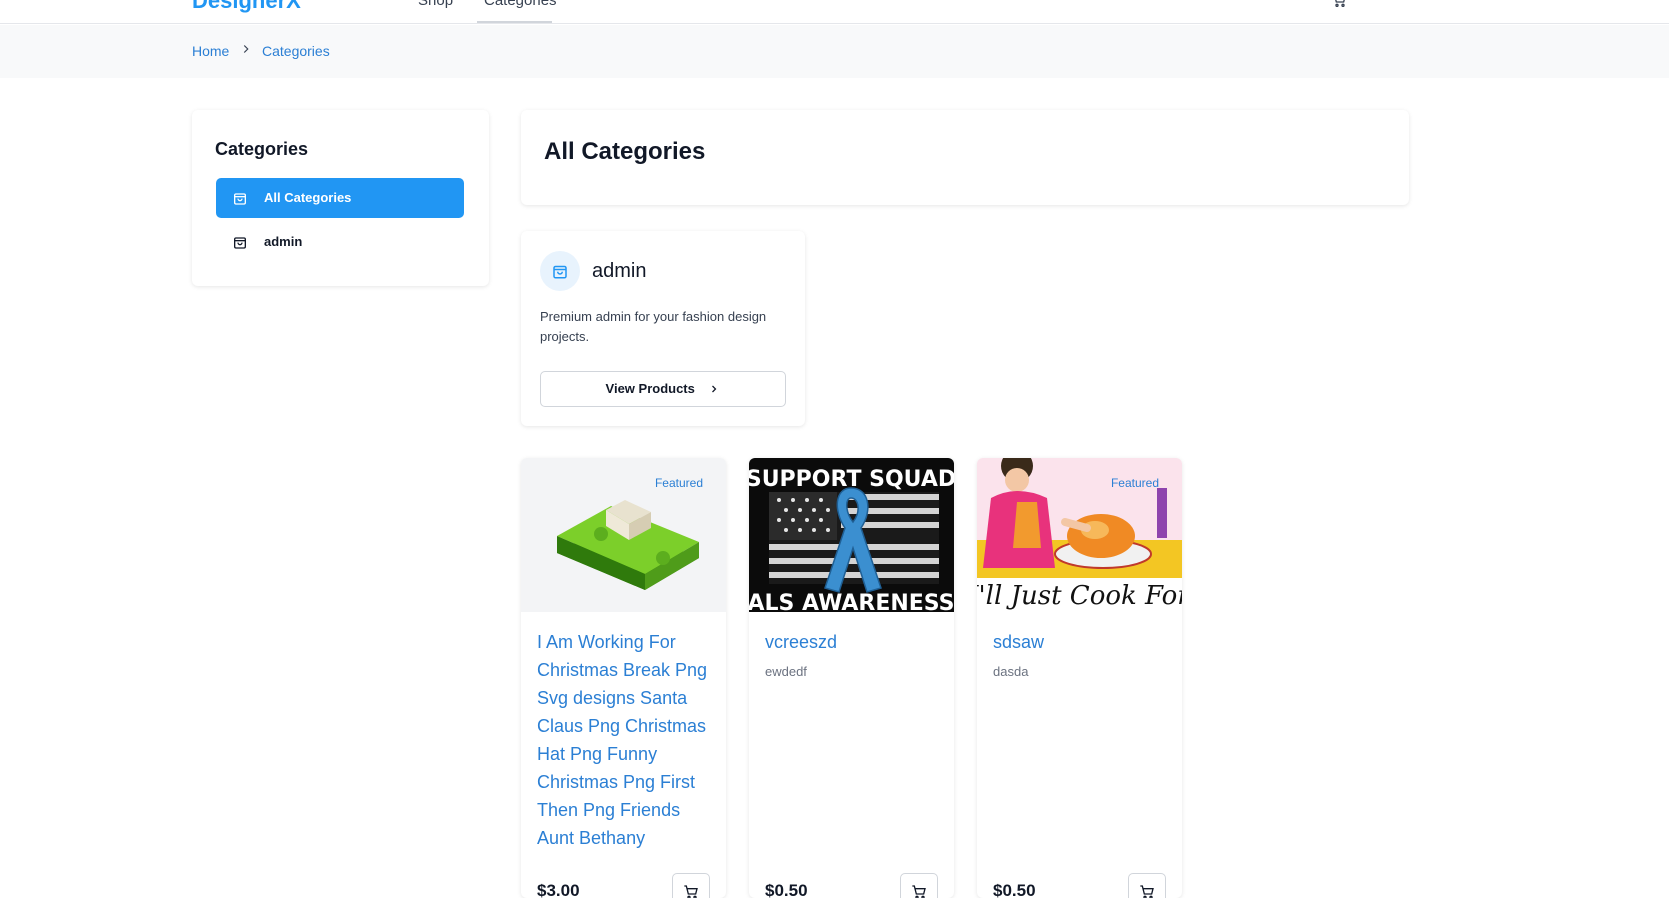 The width and height of the screenshot is (1669, 898). I want to click on nav-link-categories: Categories, so click(520, 4).